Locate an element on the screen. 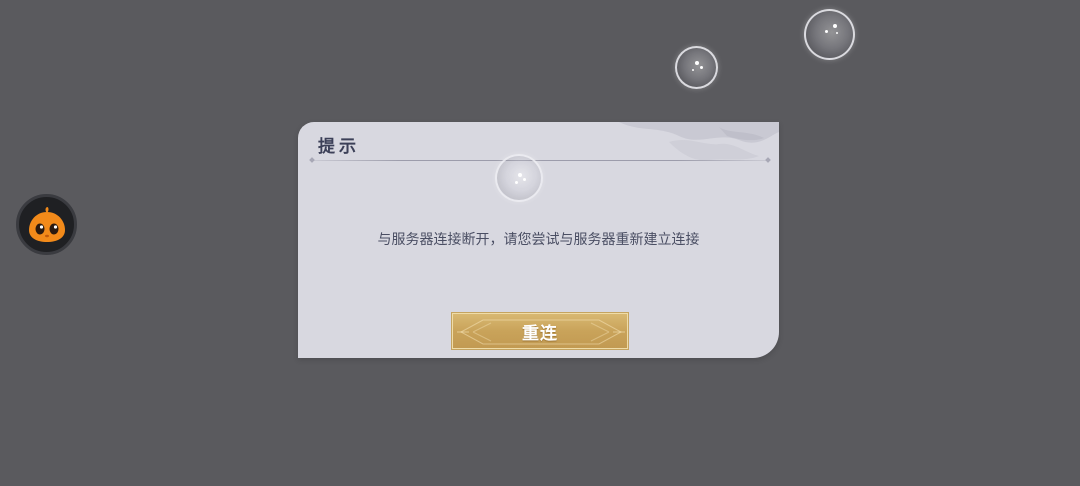  reconnect-label: 重连 is located at coordinates (540, 333).